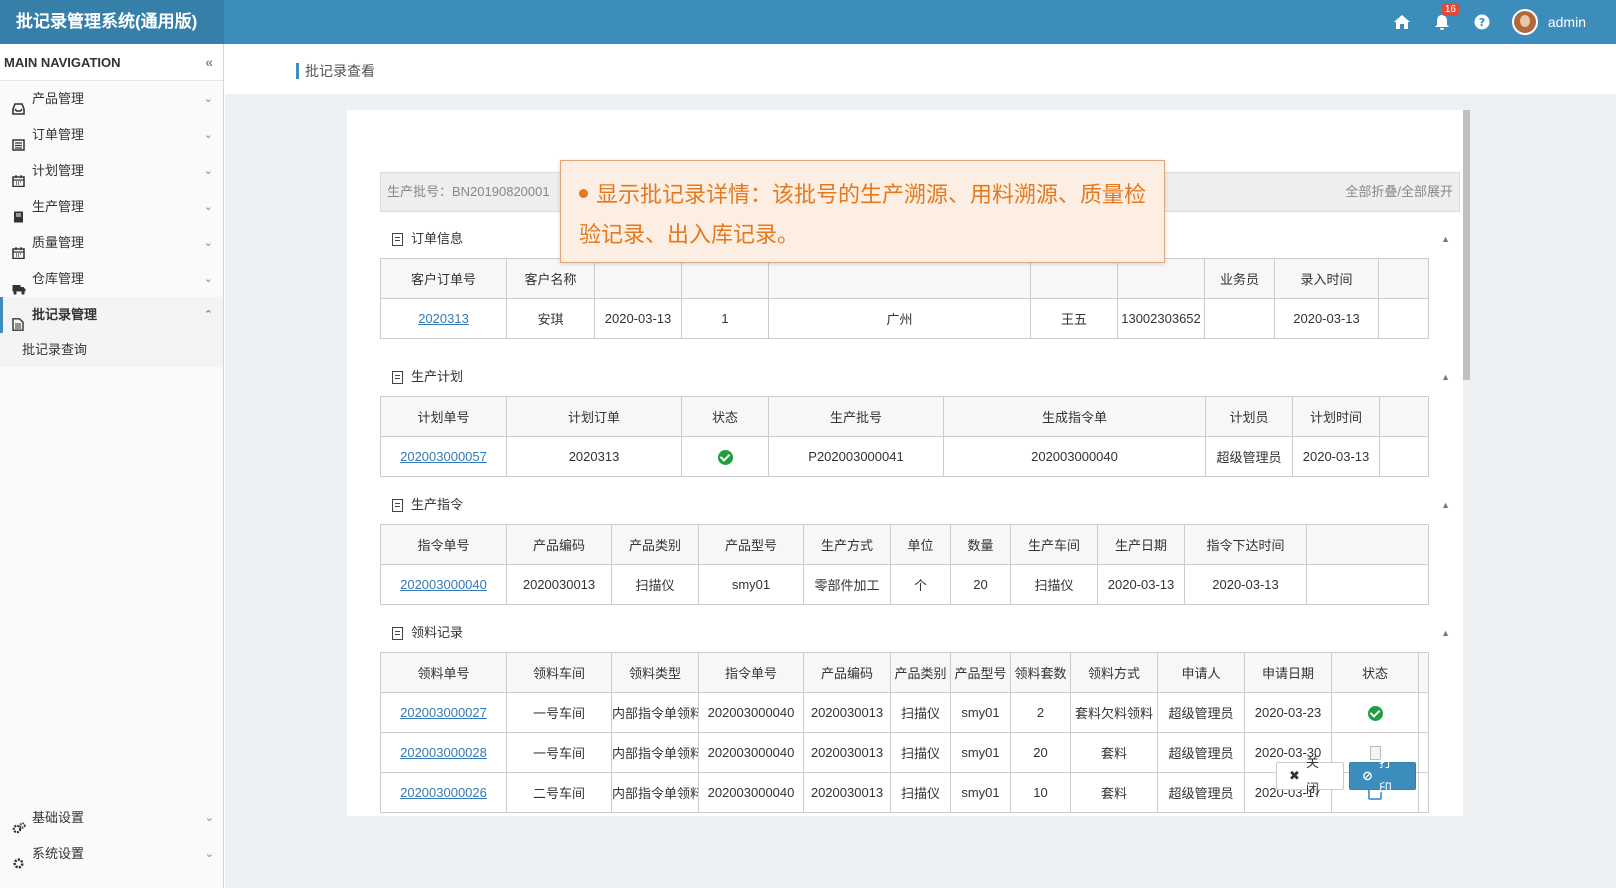  Describe the element at coordinates (112, 854) in the screenshot. I see `sidebar-item-system-settings: 系统设置 ⌄` at that location.